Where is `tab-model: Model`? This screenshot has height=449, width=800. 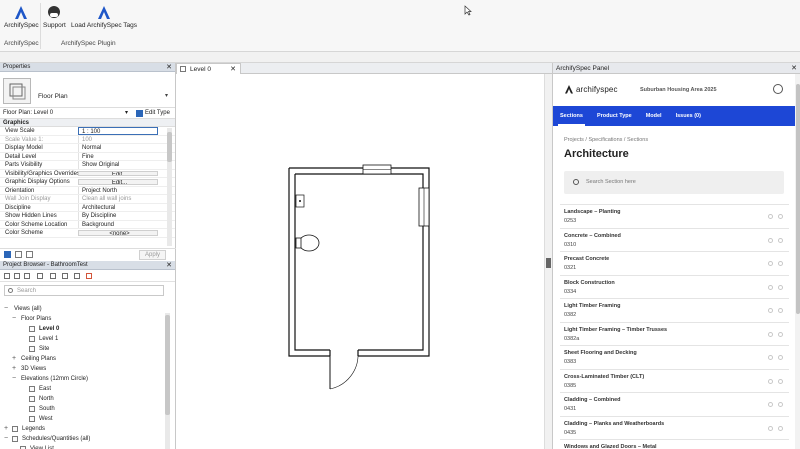 tab-model: Model is located at coordinates (654, 116).